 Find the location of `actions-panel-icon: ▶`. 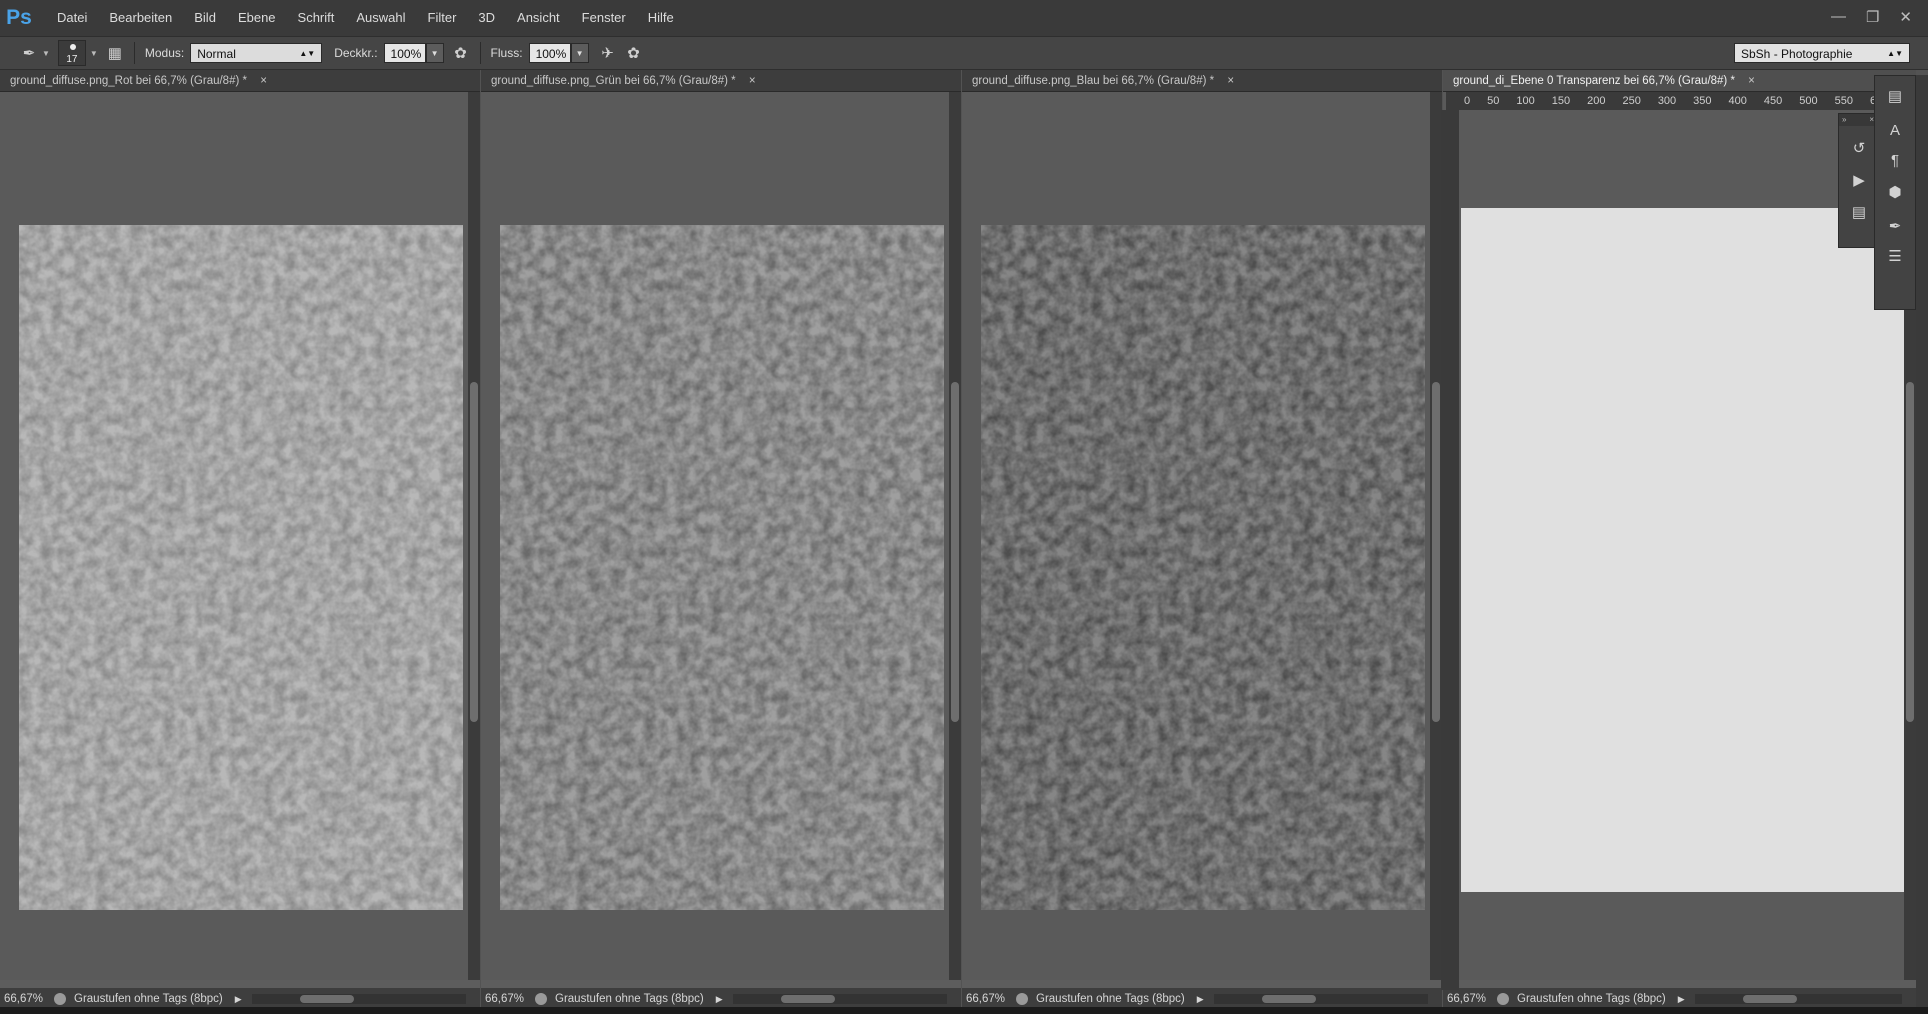

actions-panel-icon: ▶ is located at coordinates (1859, 180).